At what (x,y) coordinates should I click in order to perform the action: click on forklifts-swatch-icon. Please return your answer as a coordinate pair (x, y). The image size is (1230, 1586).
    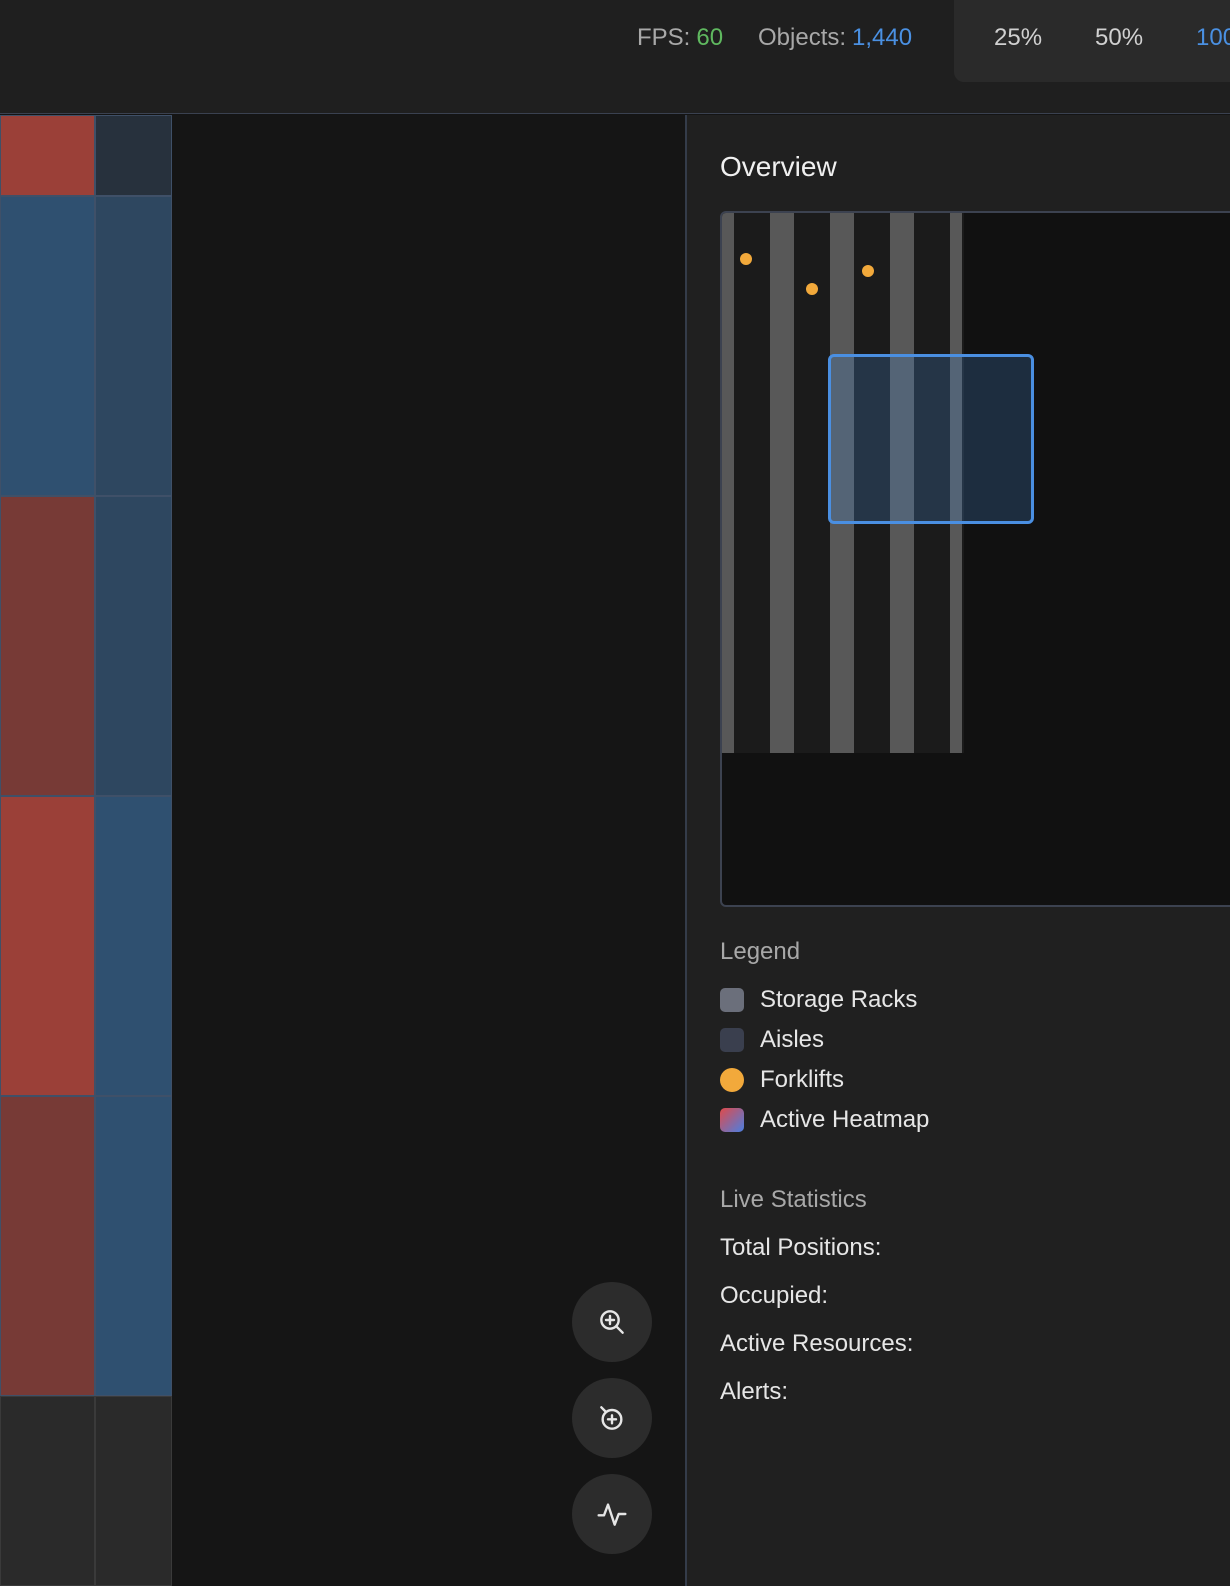
    Looking at the image, I should click on (732, 1080).